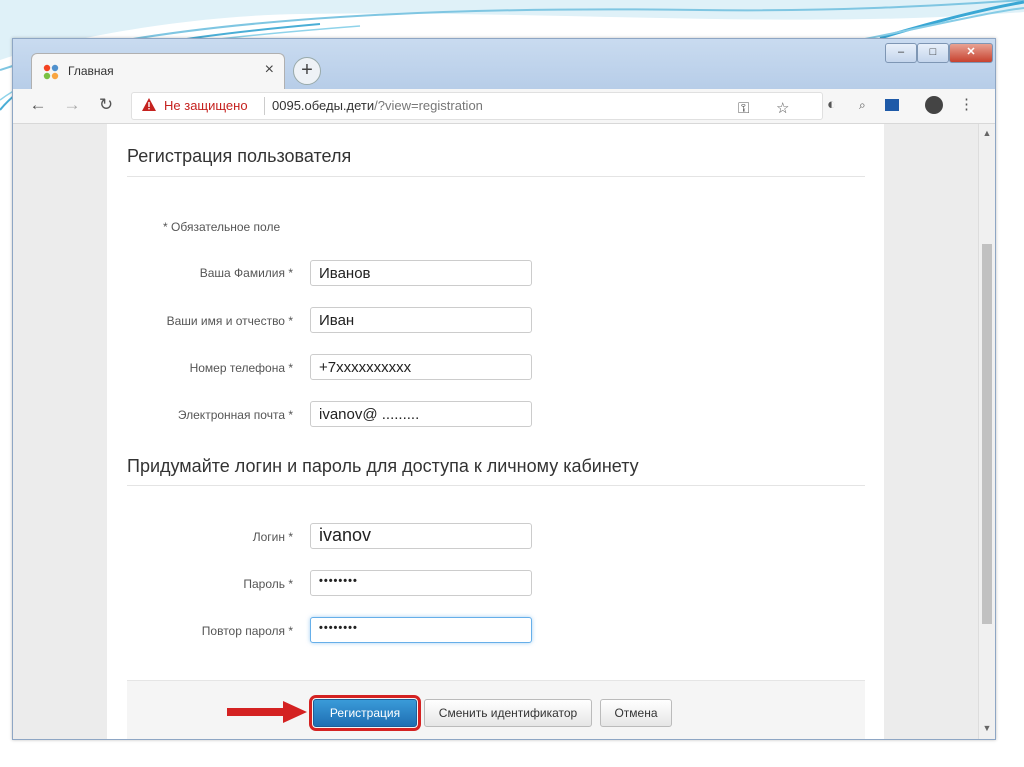  I want to click on joomla-favicon-icon, so click(51, 72).